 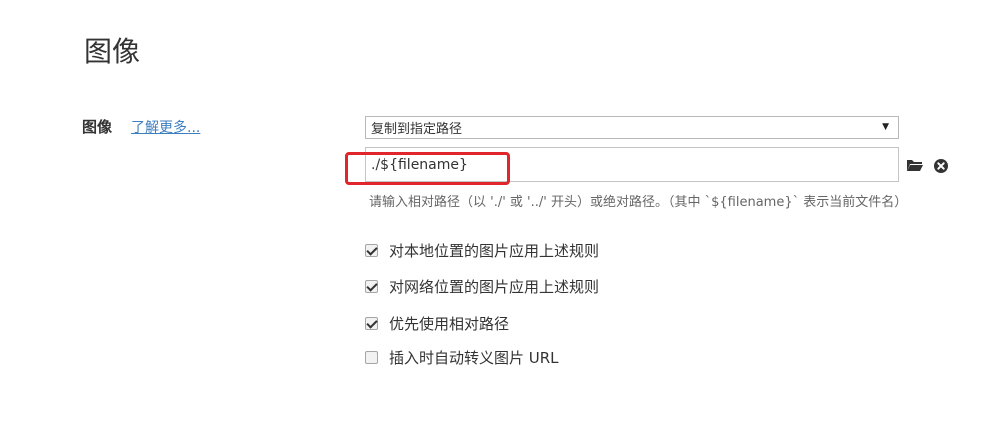 I want to click on image-action-selected-value: 复制到指定路径, so click(x=417, y=129).